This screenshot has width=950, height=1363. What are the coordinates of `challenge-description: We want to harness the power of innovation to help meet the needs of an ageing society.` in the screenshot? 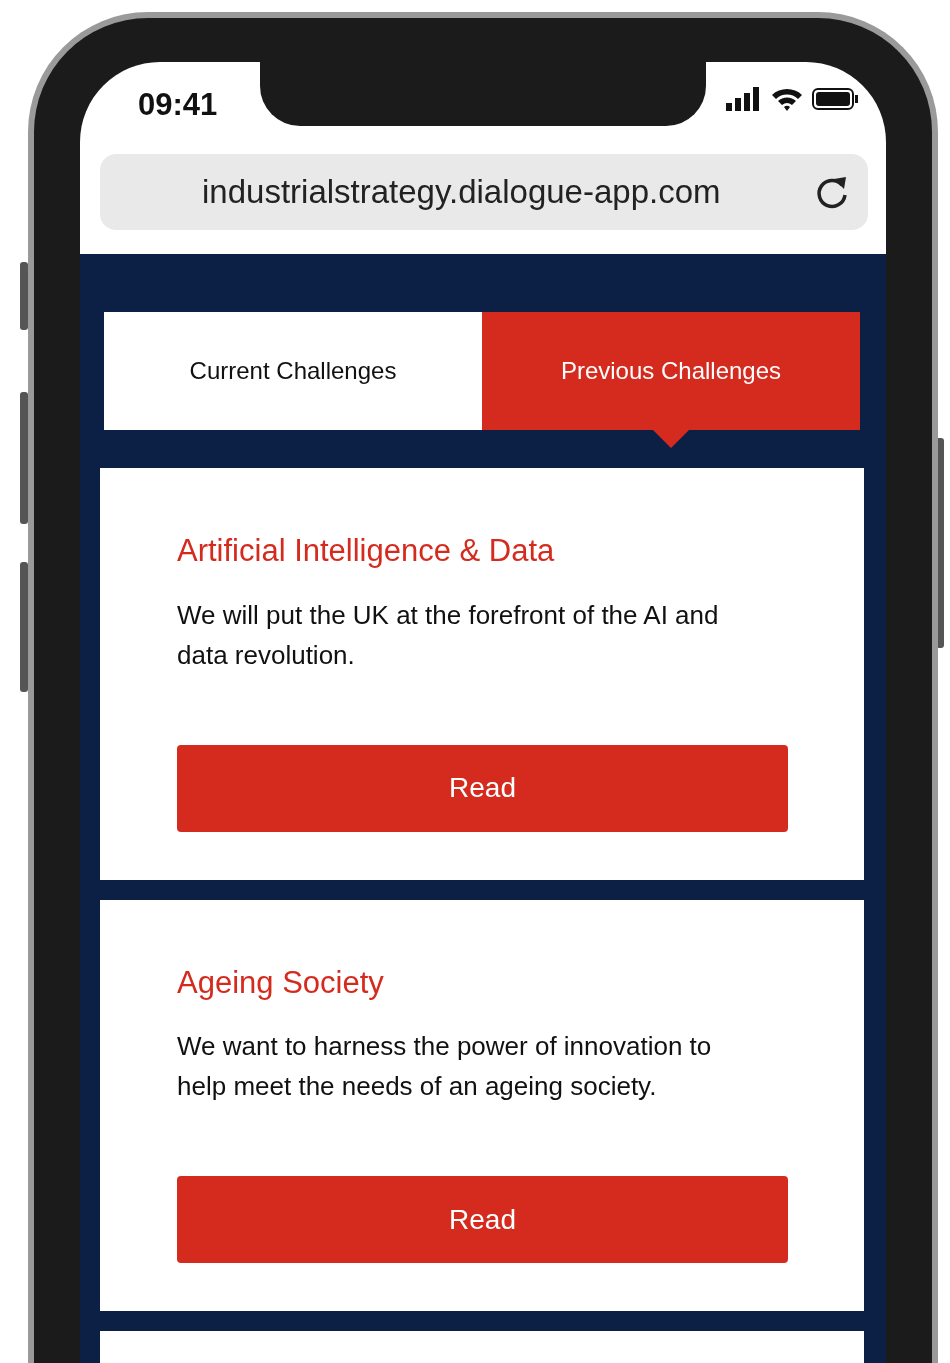 It's located at (445, 1066).